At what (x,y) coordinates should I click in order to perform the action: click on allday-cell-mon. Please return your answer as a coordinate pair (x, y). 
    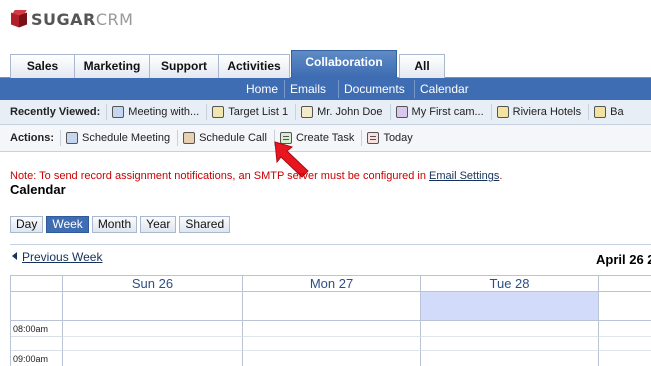
    Looking at the image, I should click on (332, 306).